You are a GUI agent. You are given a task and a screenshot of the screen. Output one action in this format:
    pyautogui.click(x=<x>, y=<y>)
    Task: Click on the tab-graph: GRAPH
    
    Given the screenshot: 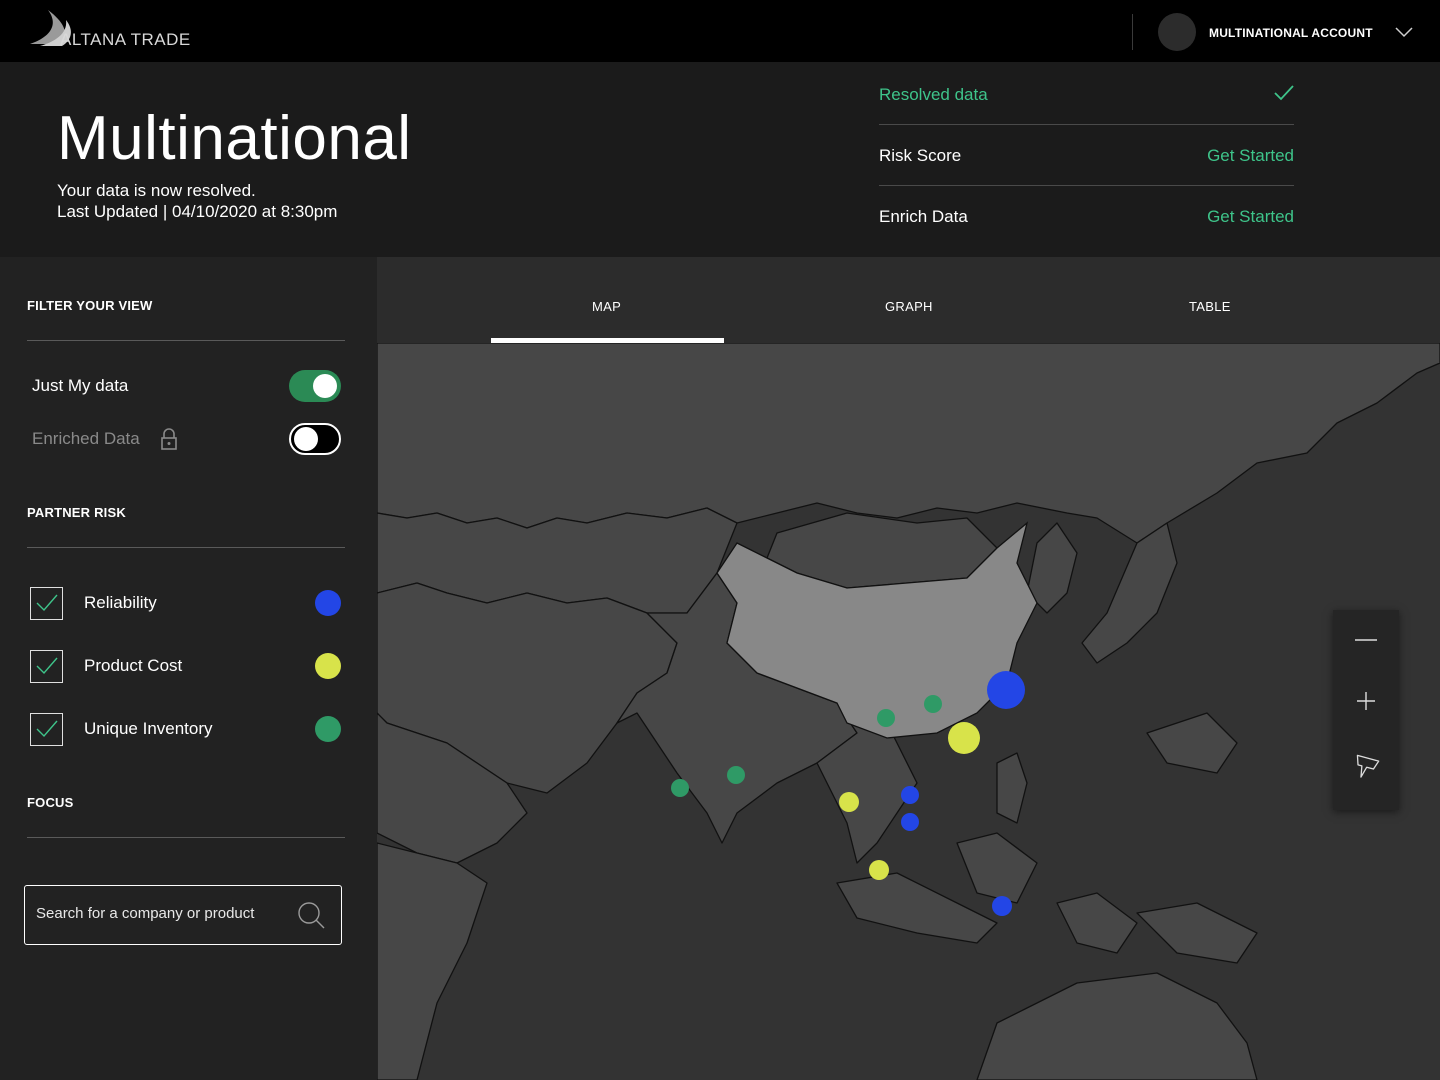 What is the action you would take?
    pyautogui.click(x=909, y=306)
    